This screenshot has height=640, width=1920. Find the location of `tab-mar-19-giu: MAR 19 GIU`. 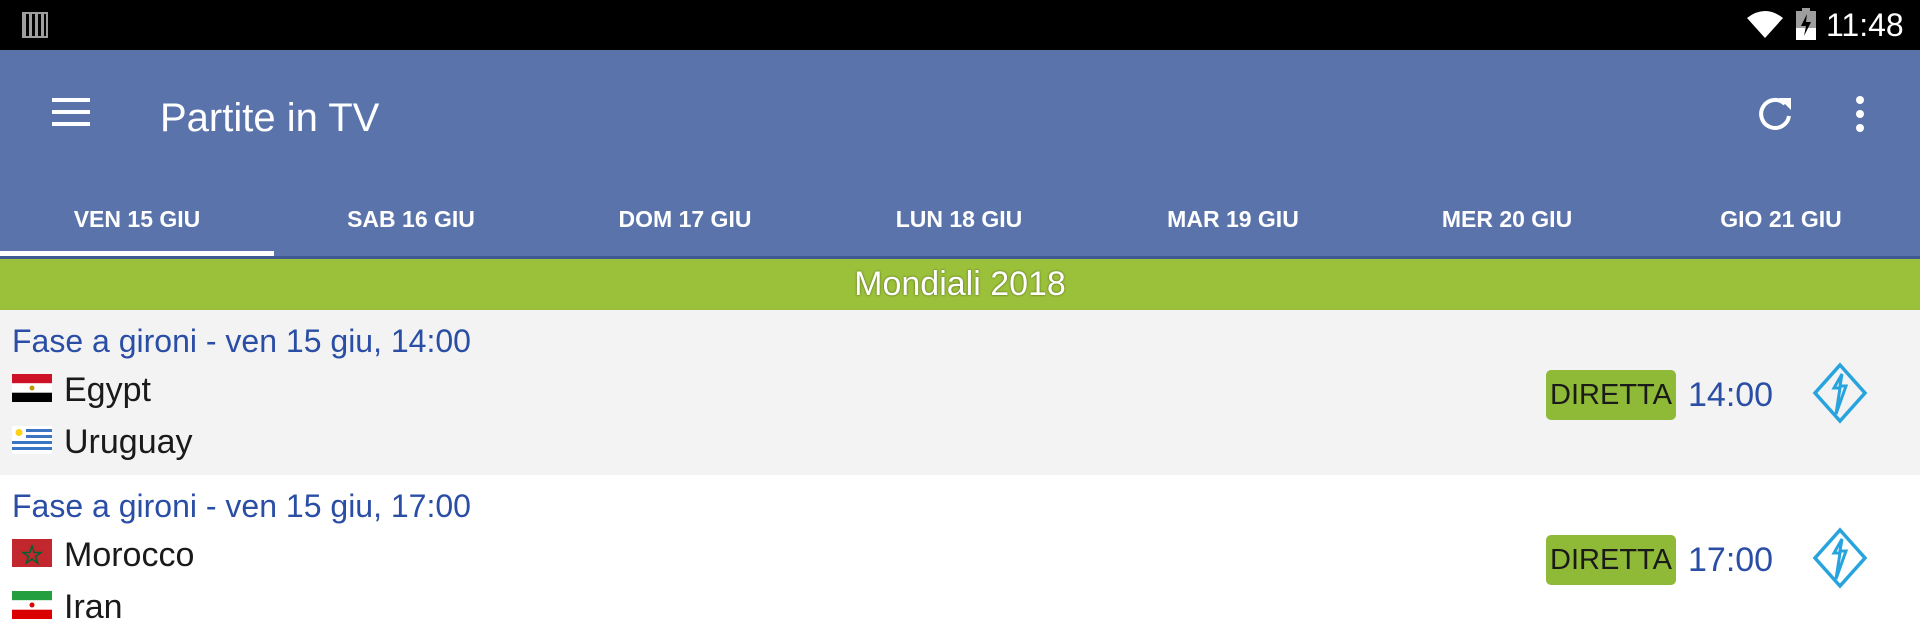

tab-mar-19-giu: MAR 19 GIU is located at coordinates (1233, 224).